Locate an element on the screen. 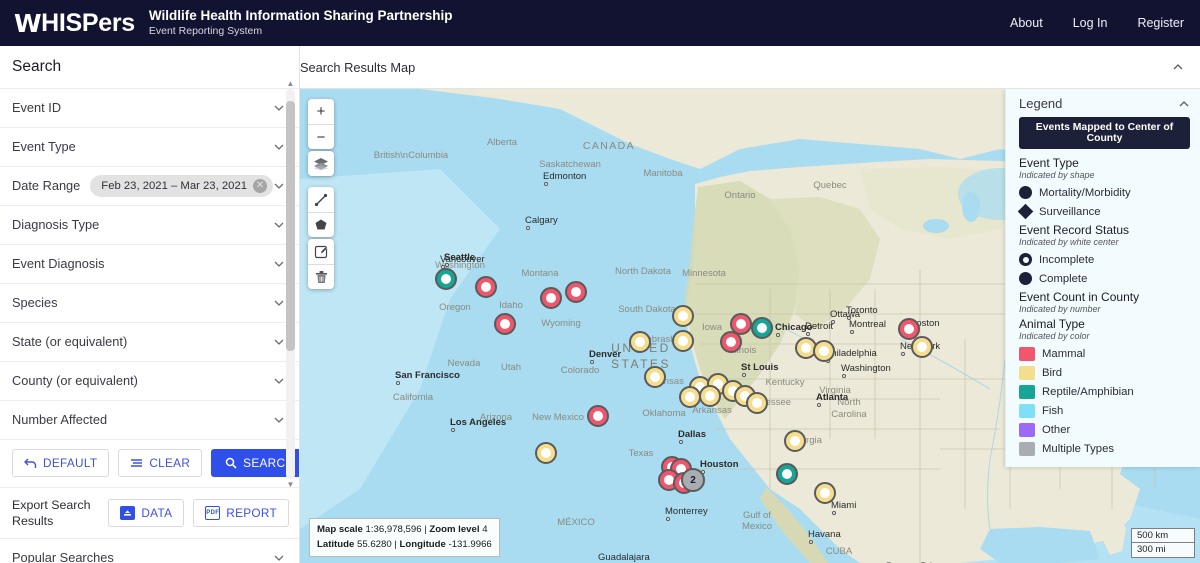  latitude-value: 55.6280 is located at coordinates (374, 544).